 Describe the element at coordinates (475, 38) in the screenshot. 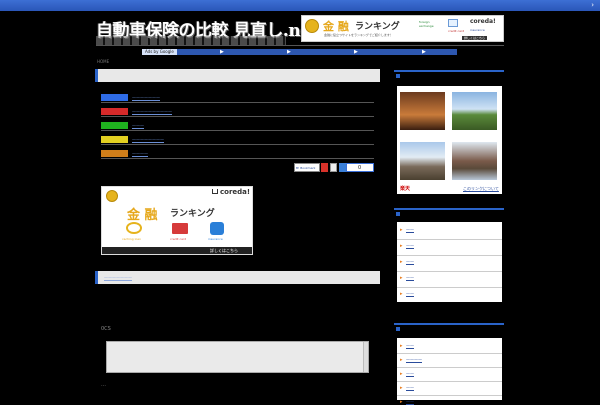

I see `banner-cta: 詳しくはこちら` at that location.